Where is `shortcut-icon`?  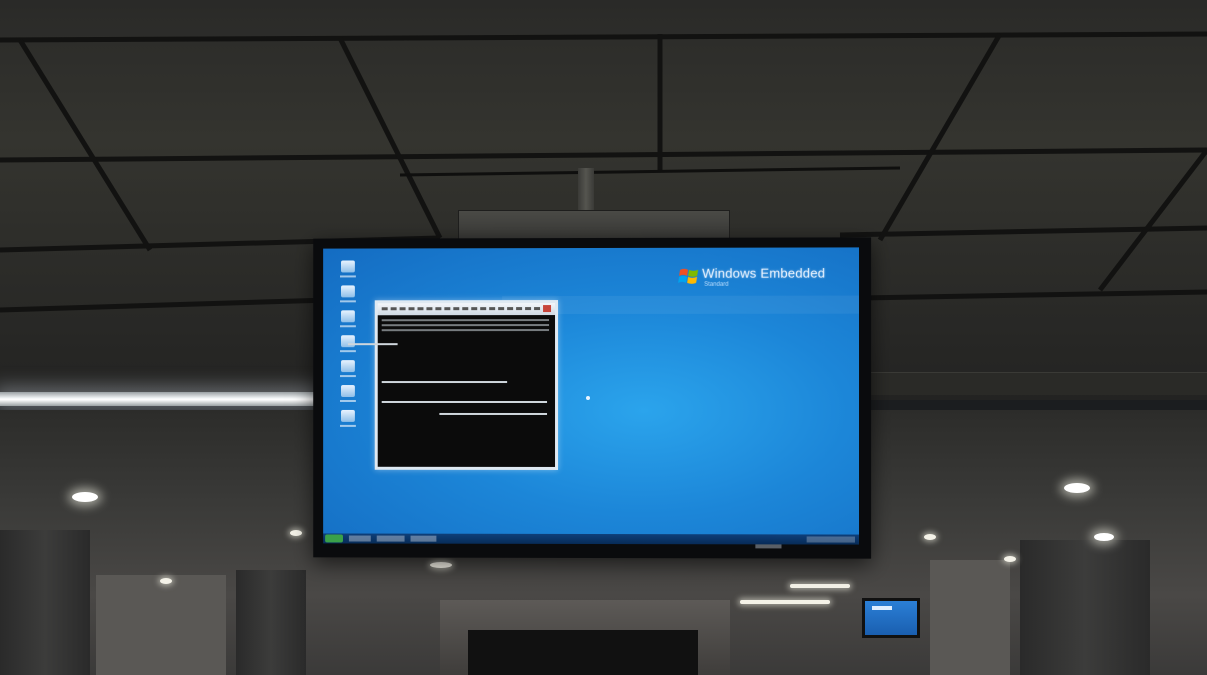
shortcut-icon is located at coordinates (348, 366).